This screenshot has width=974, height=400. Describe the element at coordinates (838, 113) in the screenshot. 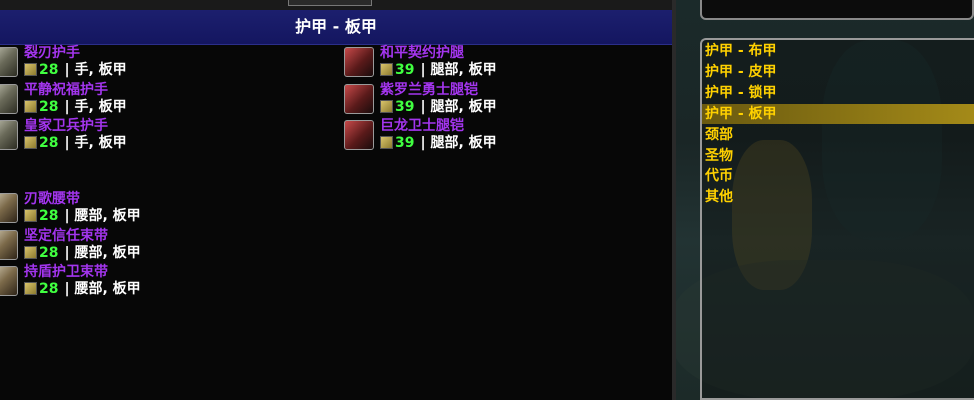

I see `category-item: 护甲 - 板甲` at that location.